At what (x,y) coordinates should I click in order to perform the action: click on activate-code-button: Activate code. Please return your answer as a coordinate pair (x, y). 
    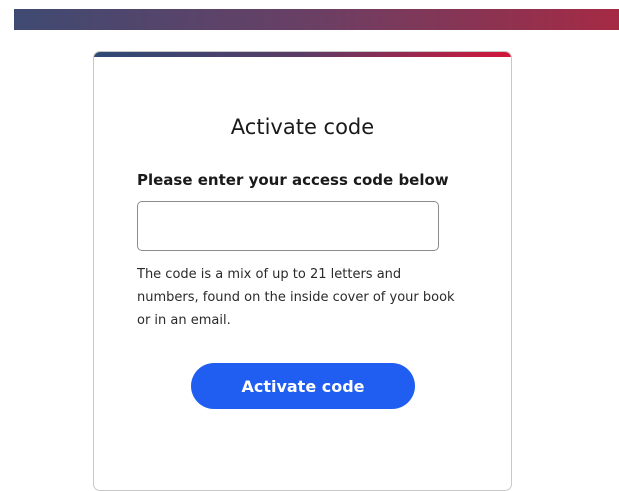
    Looking at the image, I should click on (303, 386).